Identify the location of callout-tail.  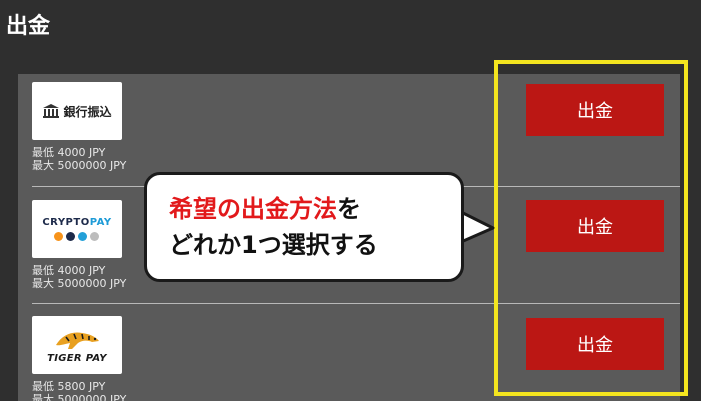
(477, 227).